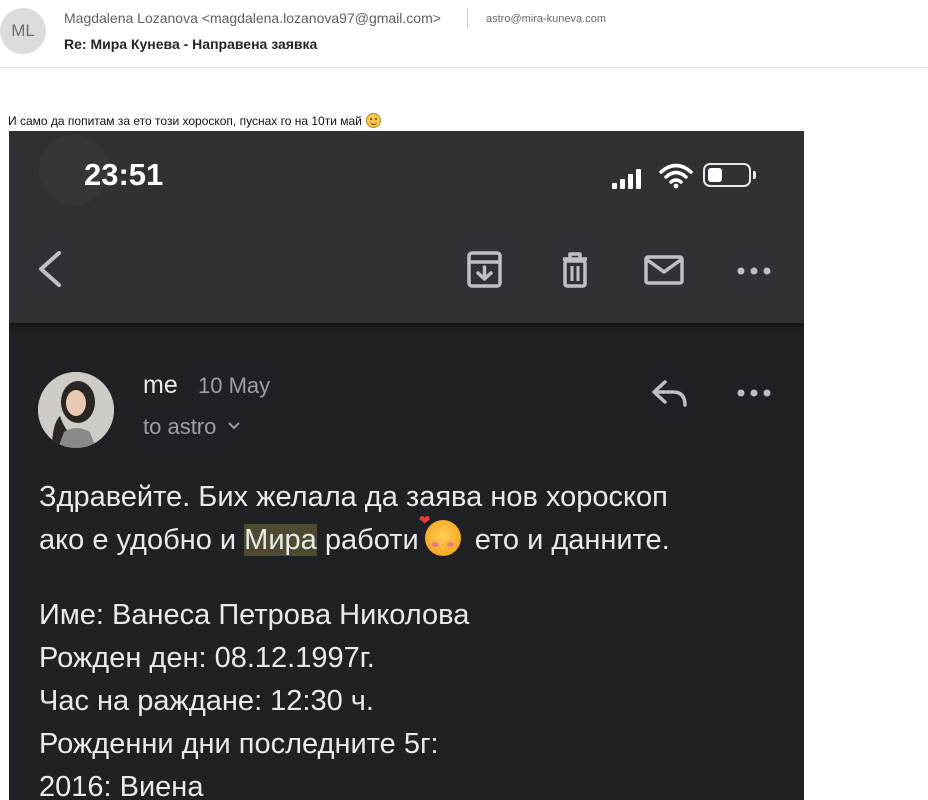 The width and height of the screenshot is (928, 800). What do you see at coordinates (664, 270) in the screenshot?
I see `mail-icon` at bounding box center [664, 270].